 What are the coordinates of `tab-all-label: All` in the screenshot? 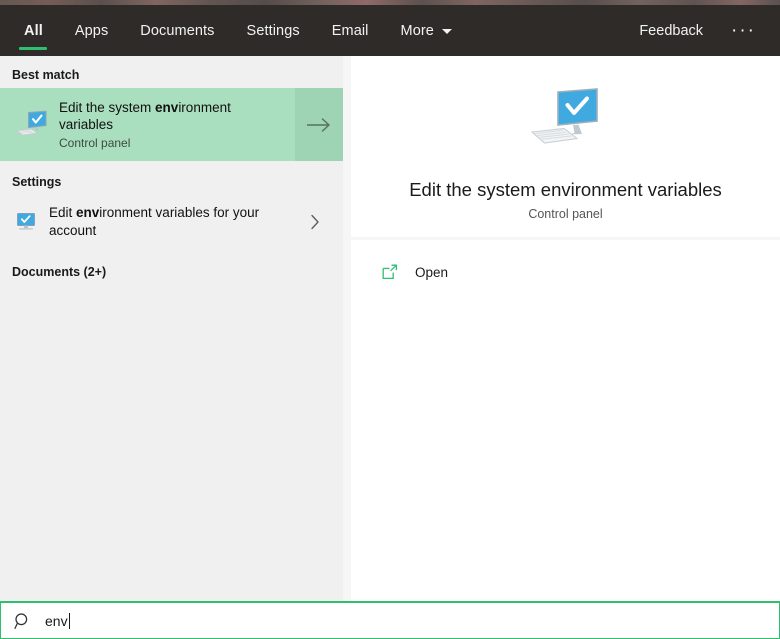 It's located at (33, 30).